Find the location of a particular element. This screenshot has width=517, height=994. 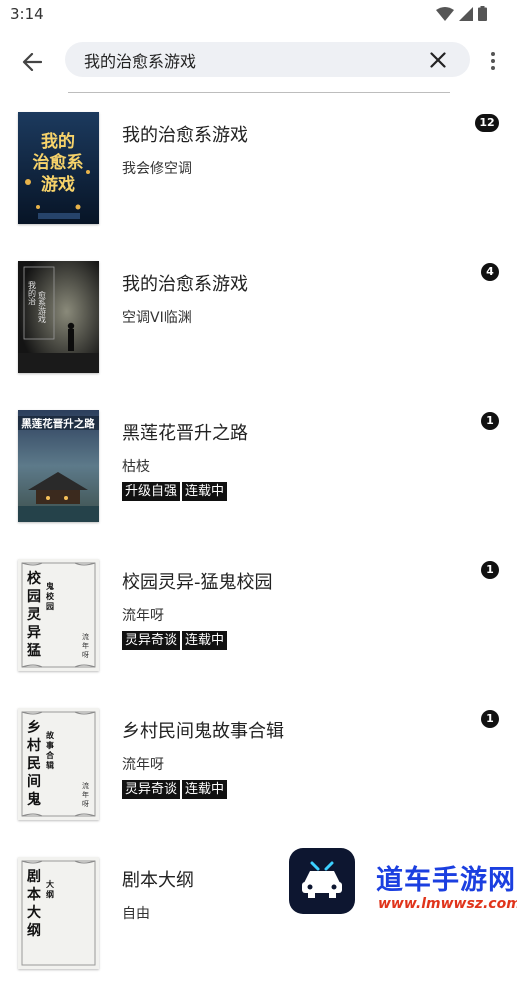

more-options-button is located at coordinates (493, 61).